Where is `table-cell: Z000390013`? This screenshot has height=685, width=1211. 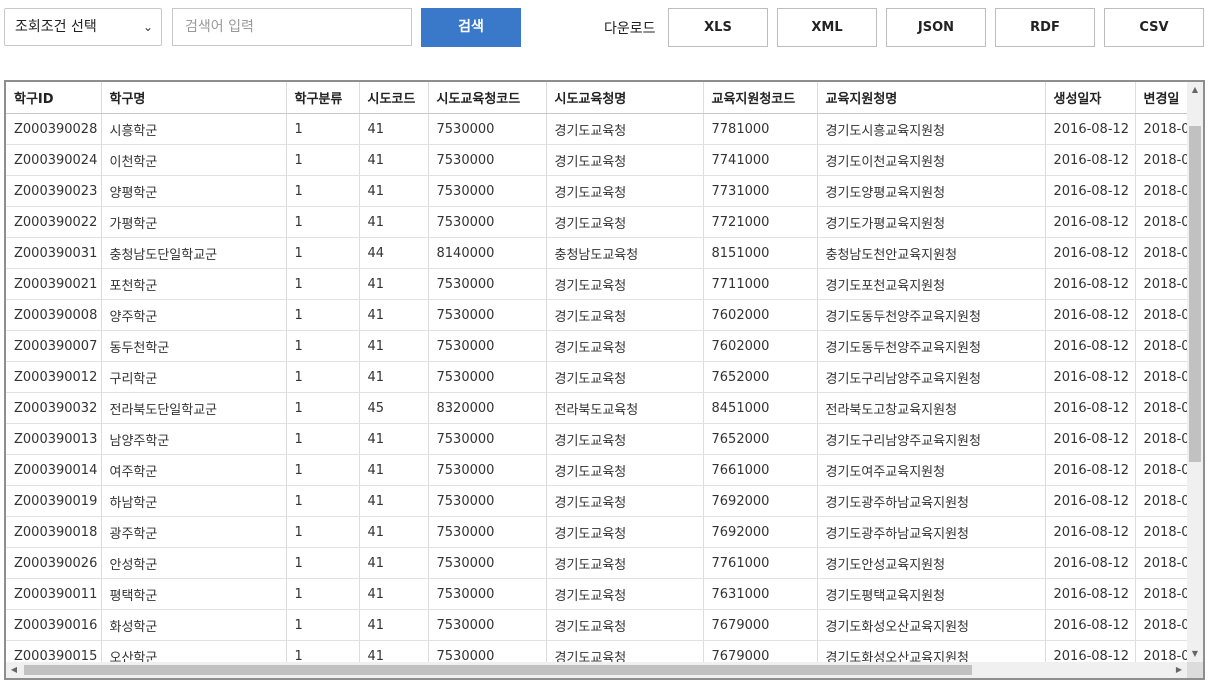 table-cell: Z000390013 is located at coordinates (54, 439).